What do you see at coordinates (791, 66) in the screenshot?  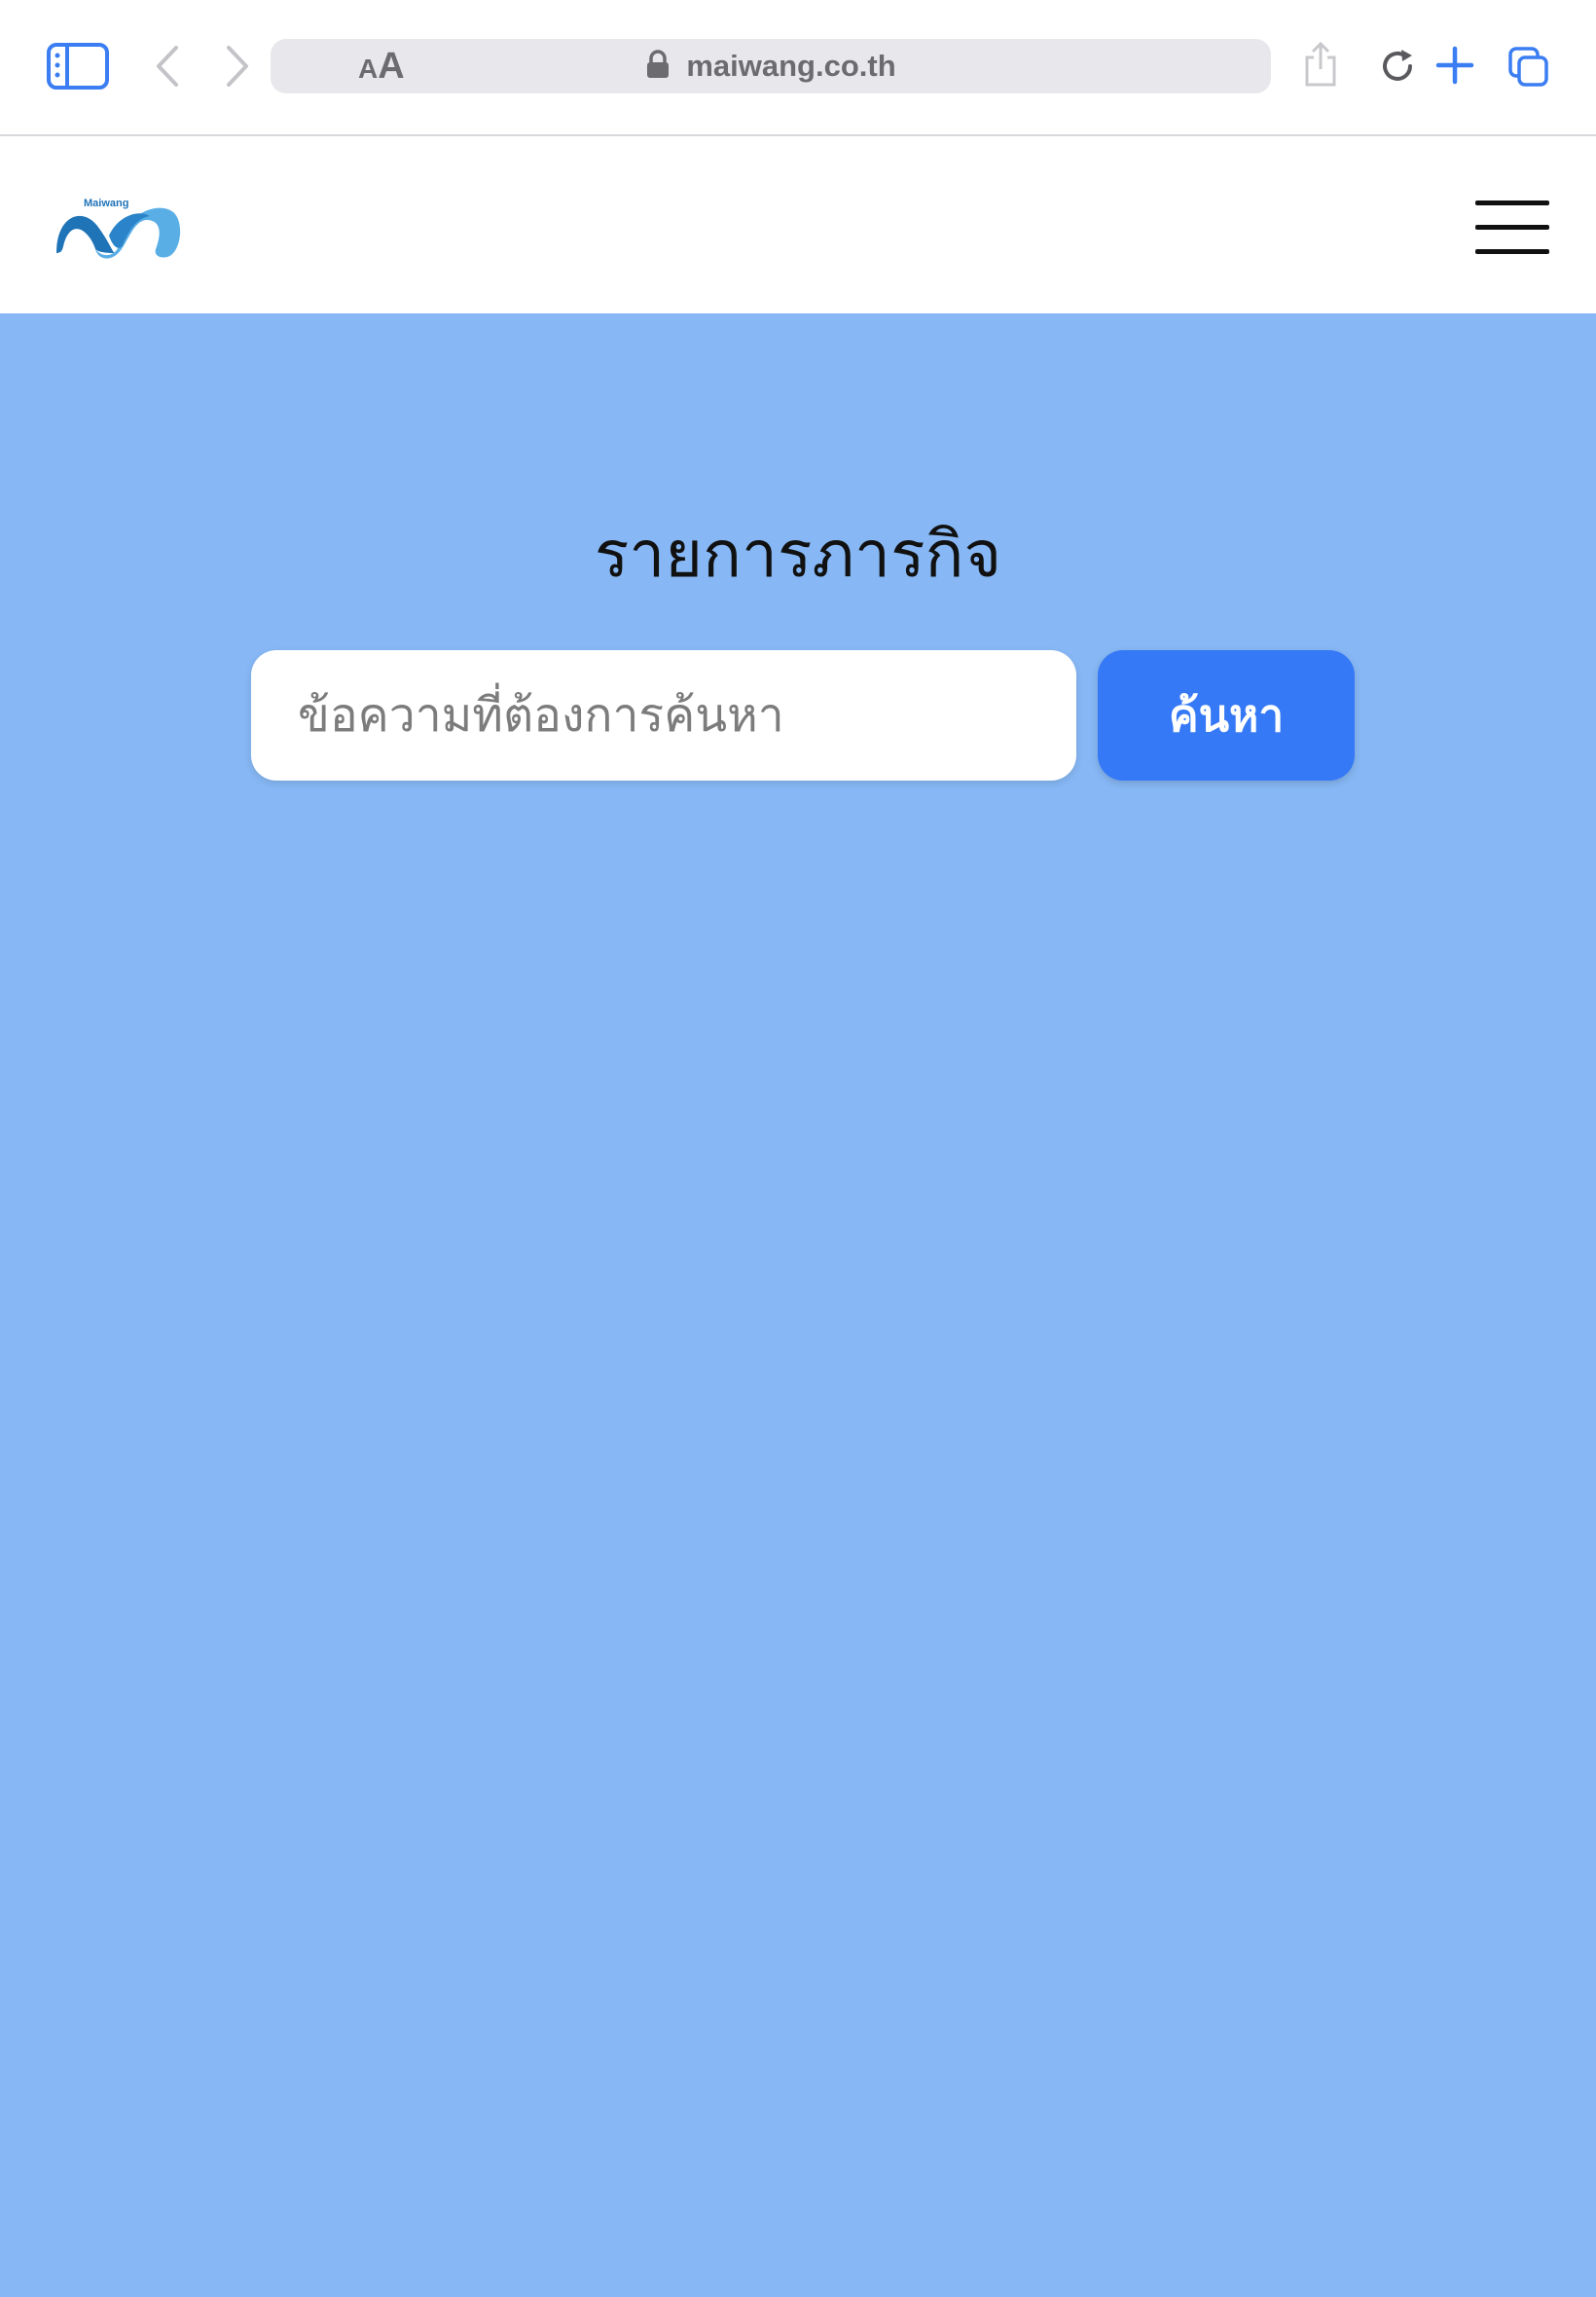 I see `url-text: maiwang.co.th` at bounding box center [791, 66].